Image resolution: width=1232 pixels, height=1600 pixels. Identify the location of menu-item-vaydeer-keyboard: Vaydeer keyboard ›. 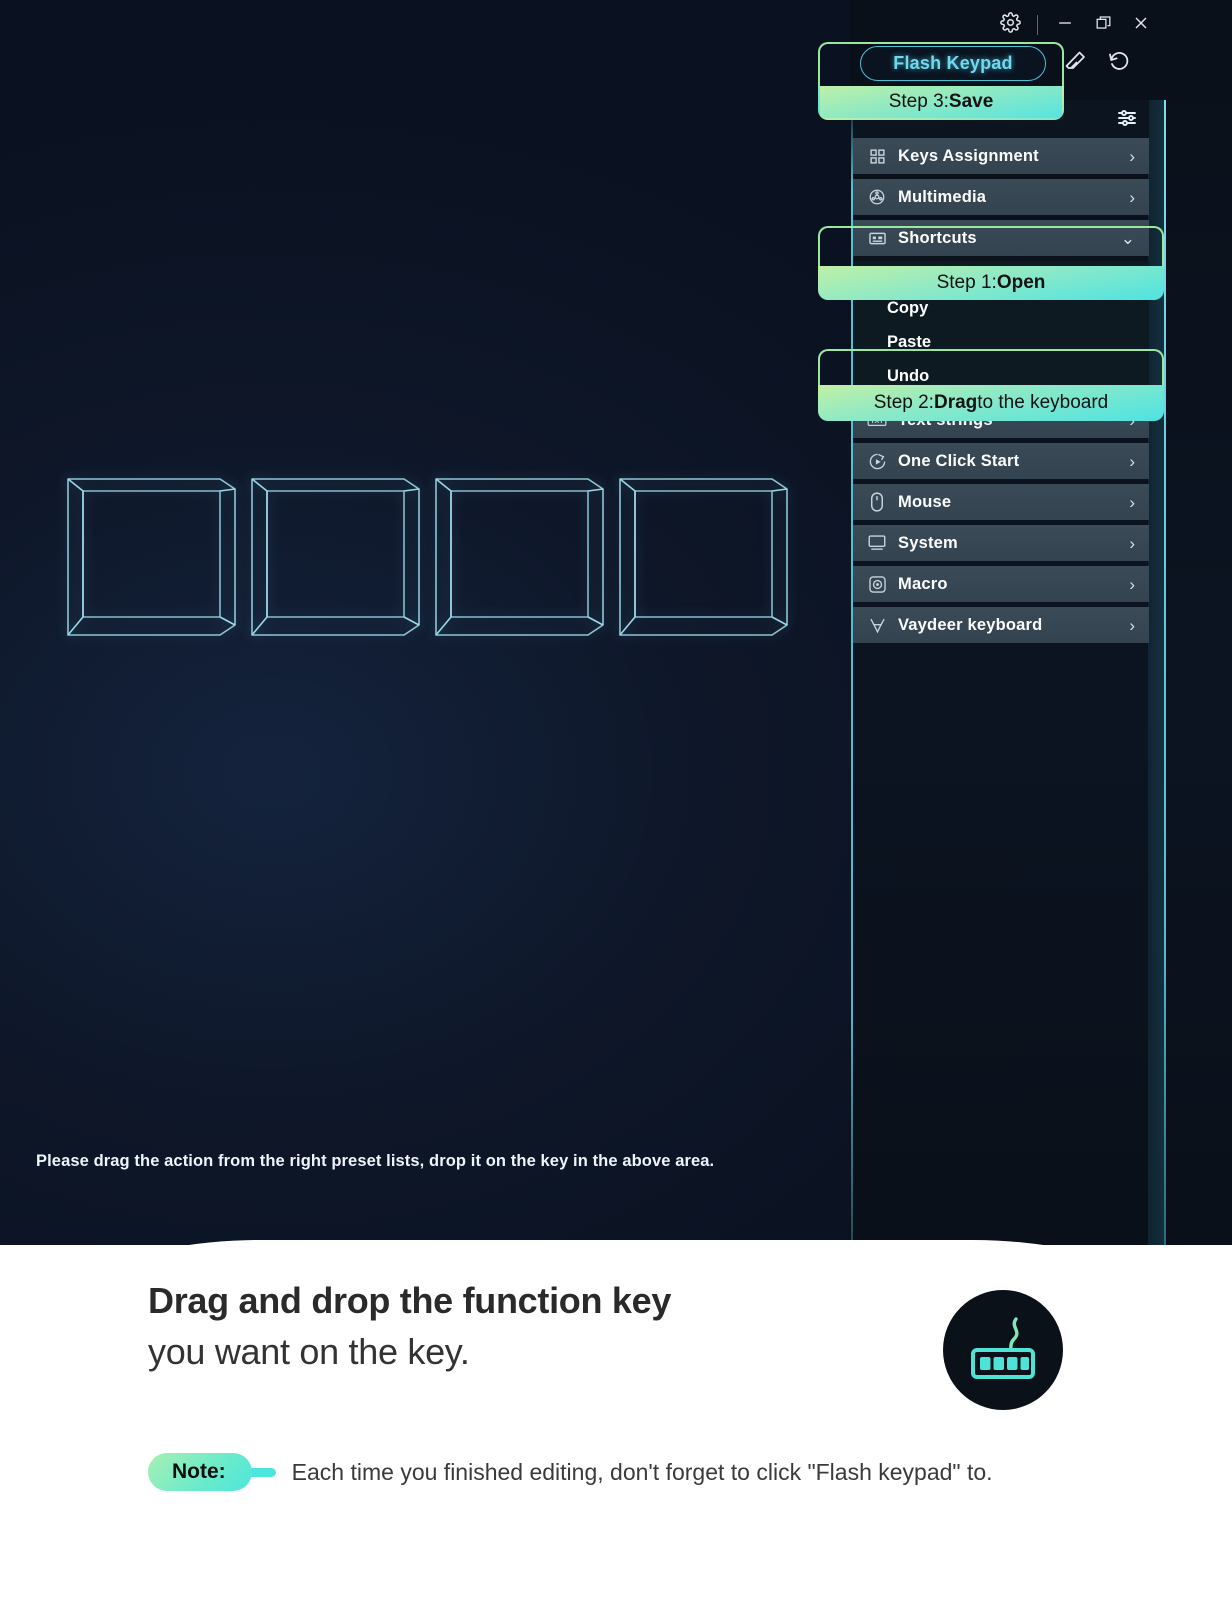
(1001, 625).